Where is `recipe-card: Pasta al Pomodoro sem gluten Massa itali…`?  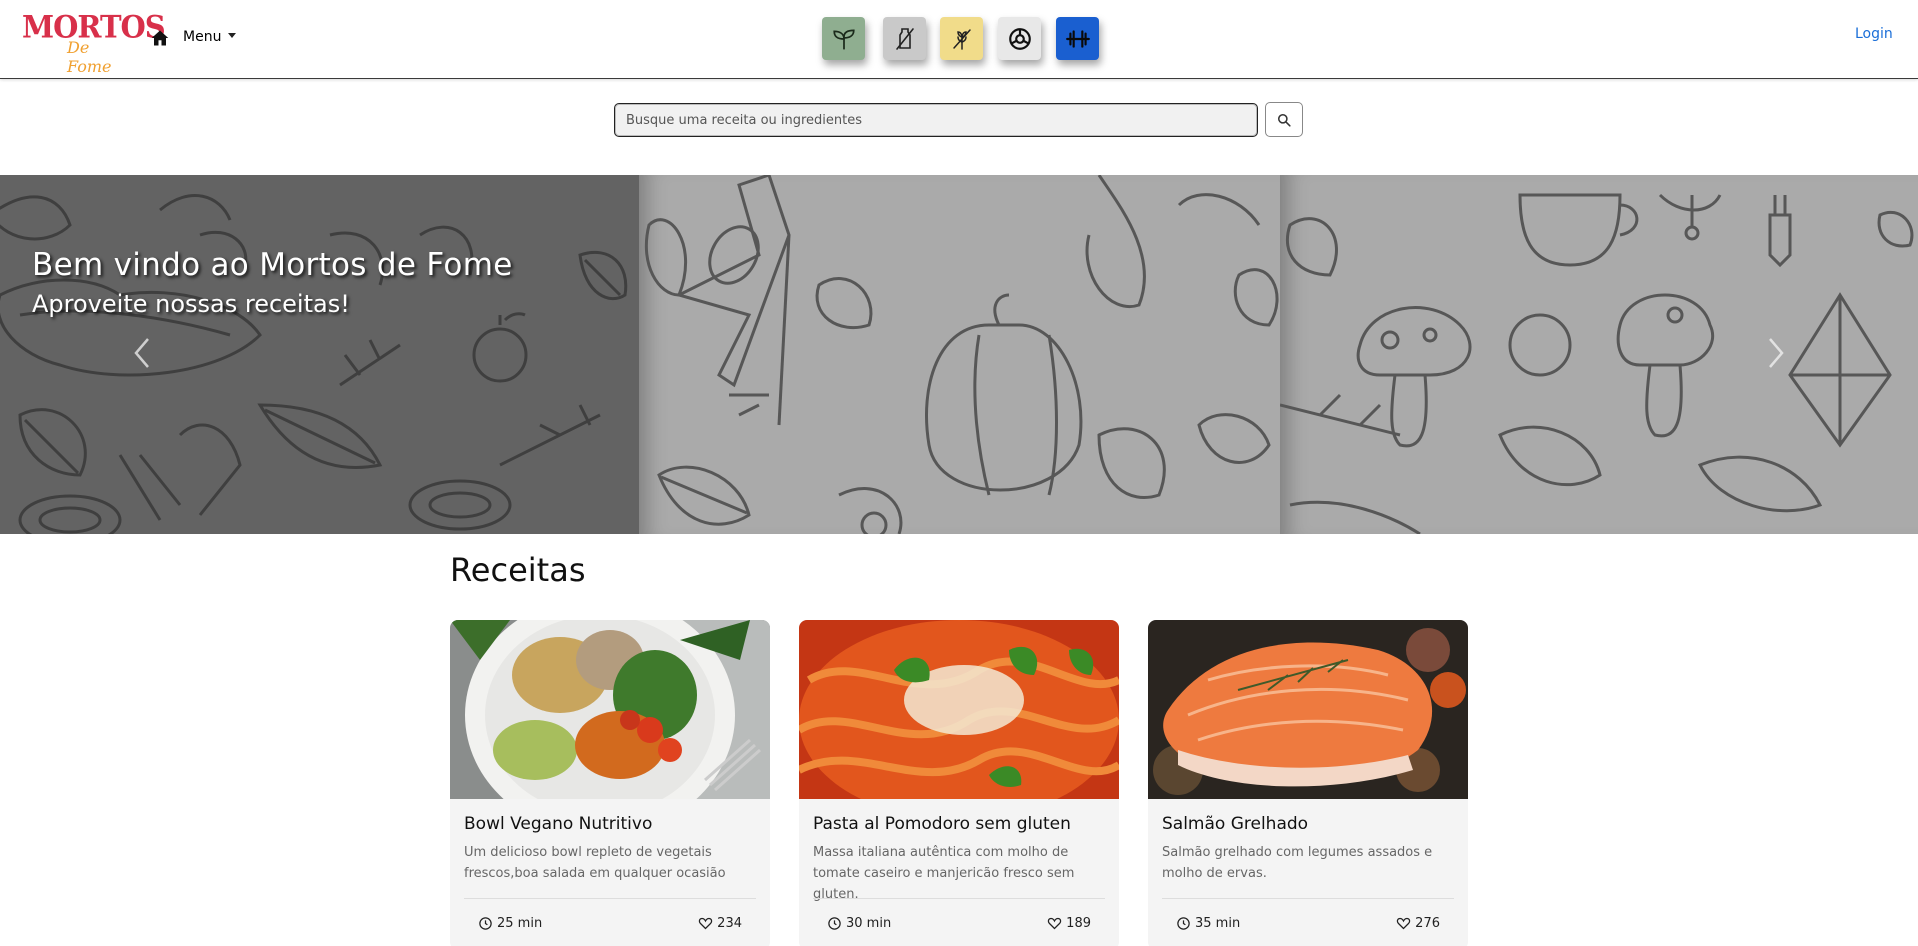 recipe-card: Pasta al Pomodoro sem gluten Massa itali… is located at coordinates (959, 783).